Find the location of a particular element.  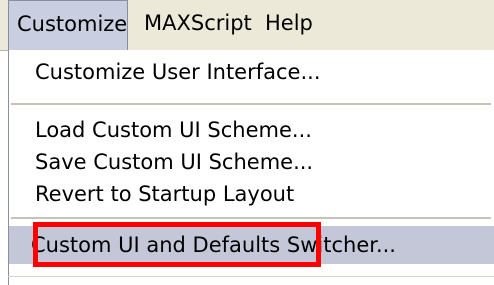

menu-item-revert-to-startup-layout: Revert to Startup Layout is located at coordinates (251, 194).